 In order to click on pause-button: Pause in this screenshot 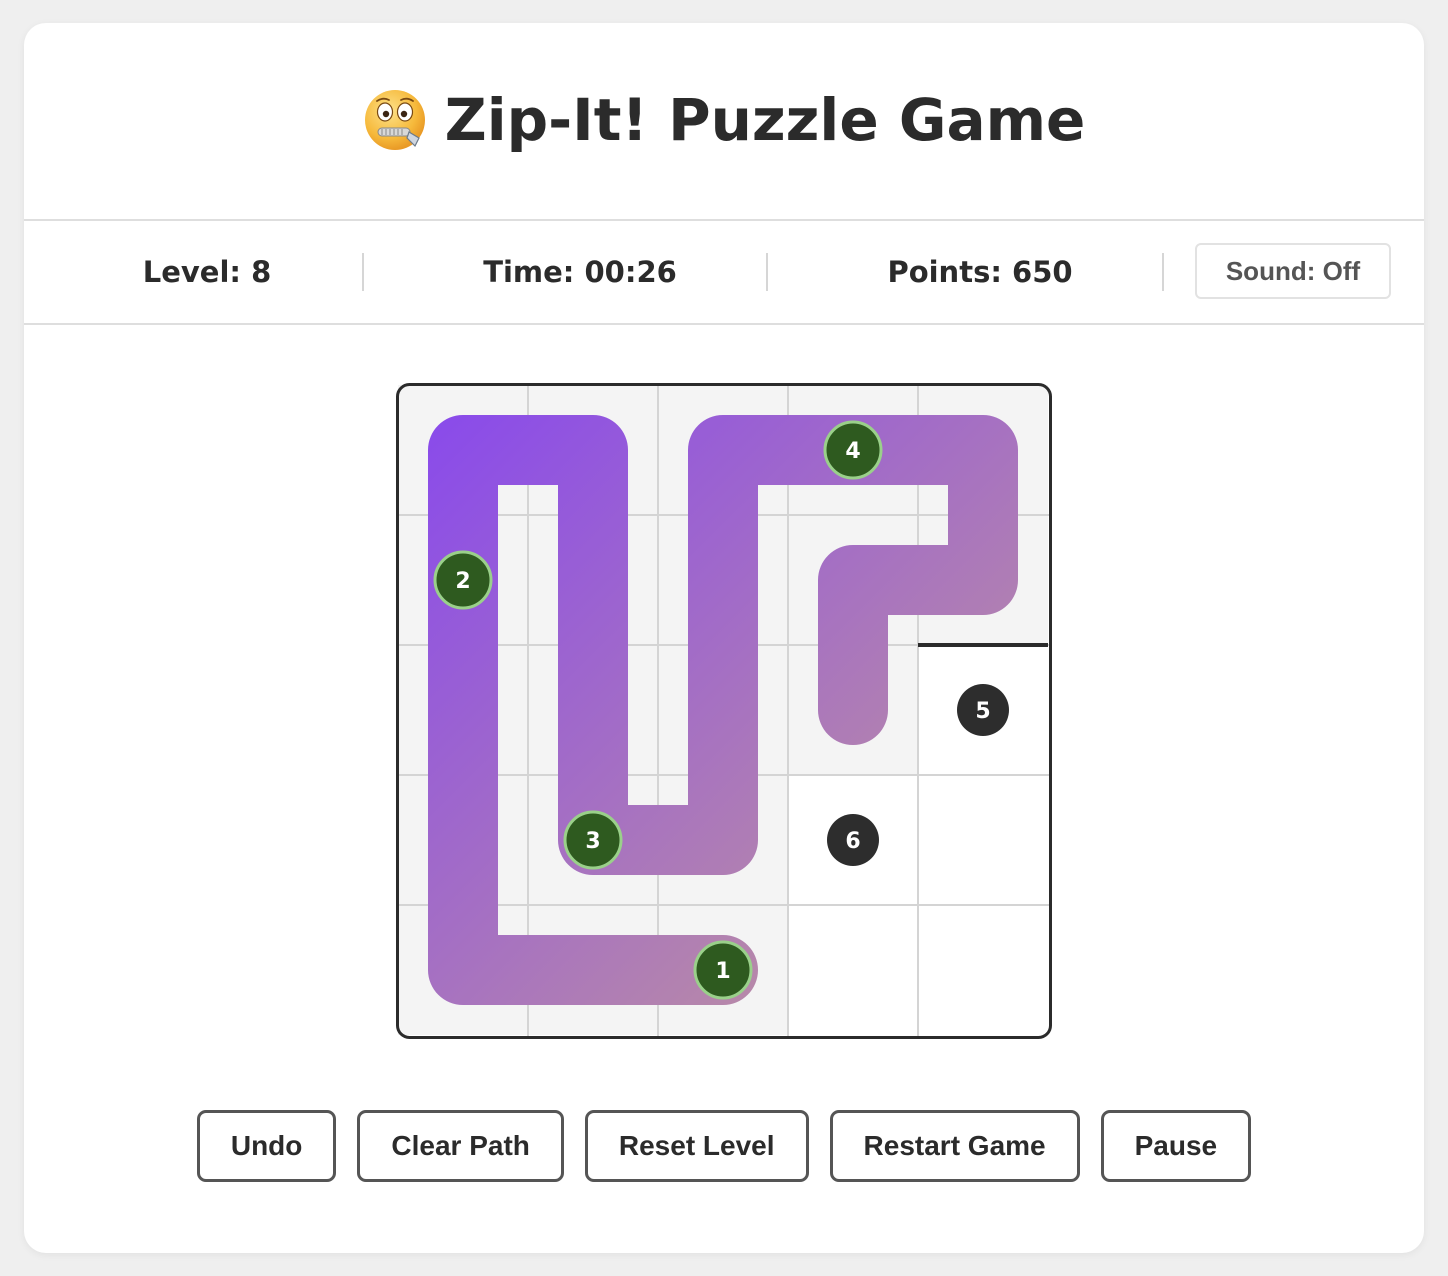, I will do `click(1176, 1146)`.